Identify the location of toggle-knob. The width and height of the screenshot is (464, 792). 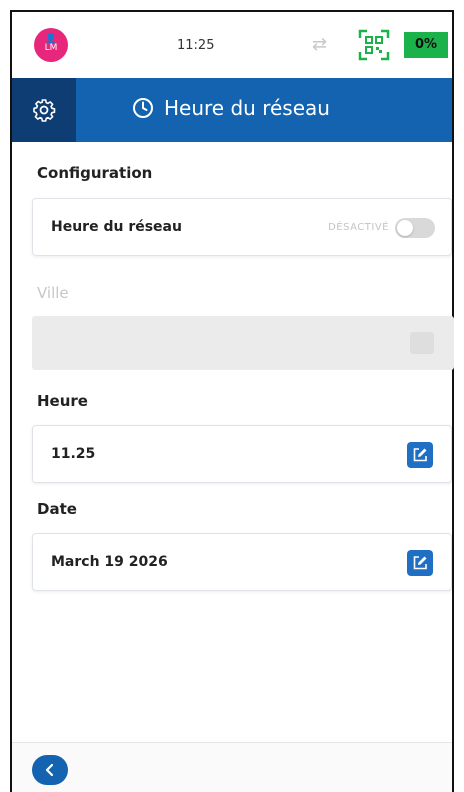
(405, 228).